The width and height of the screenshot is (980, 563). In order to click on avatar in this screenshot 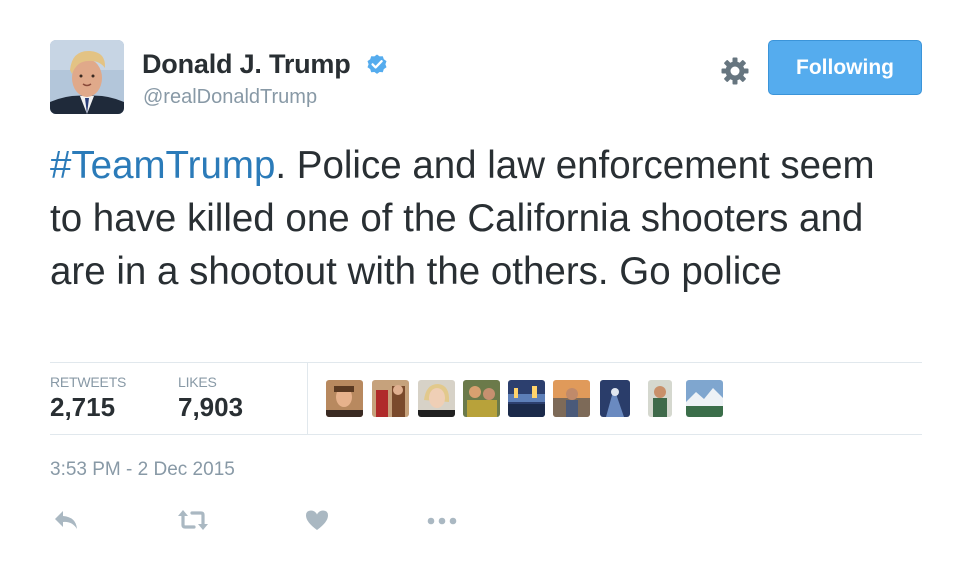, I will do `click(87, 77)`.